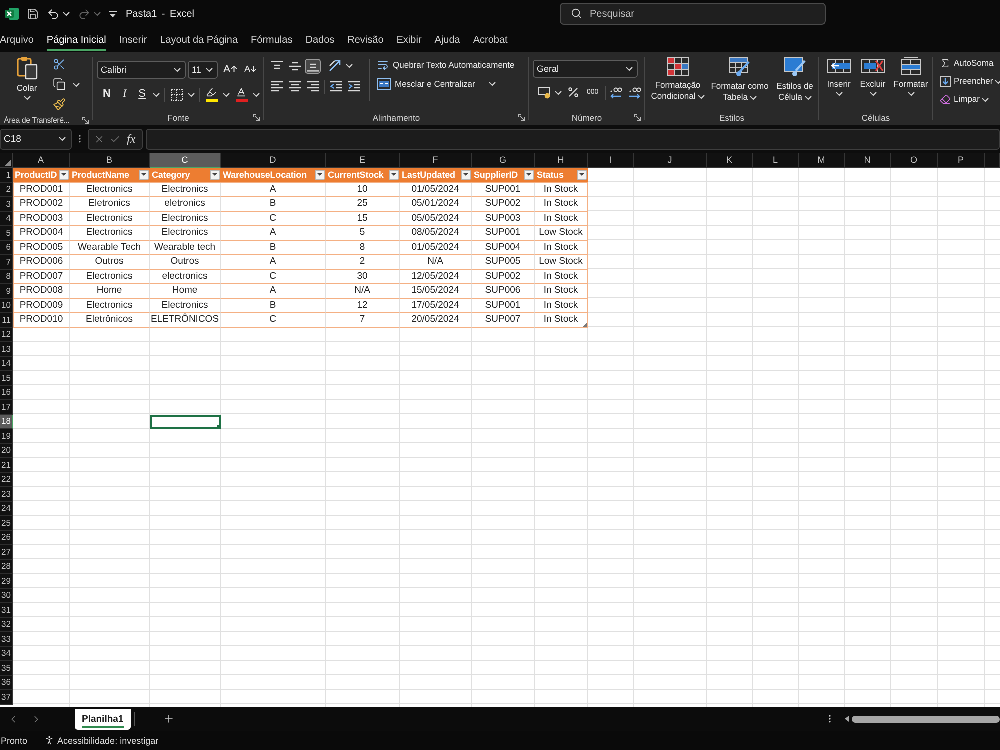 This screenshot has height=750, width=1000. I want to click on row-header: 35, so click(6, 668).